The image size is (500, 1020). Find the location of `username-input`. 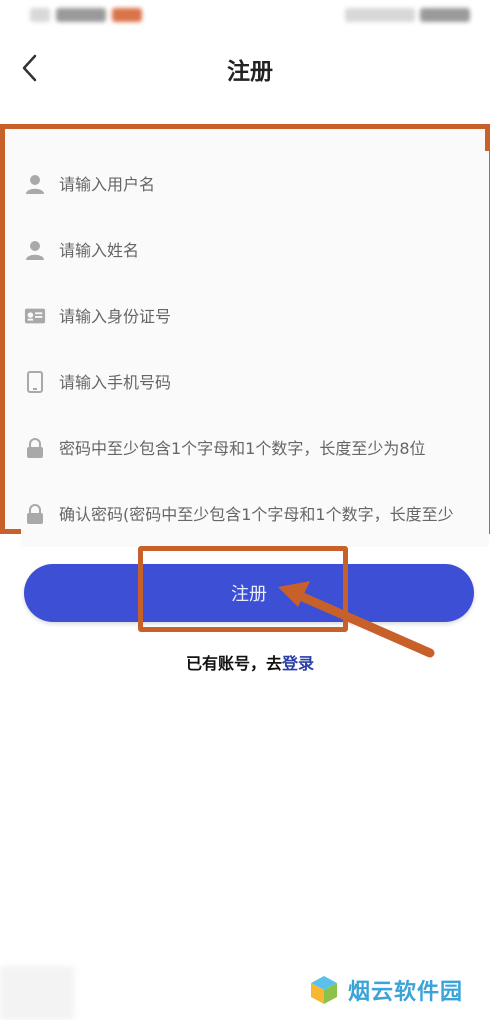

username-input is located at coordinates (269, 184).